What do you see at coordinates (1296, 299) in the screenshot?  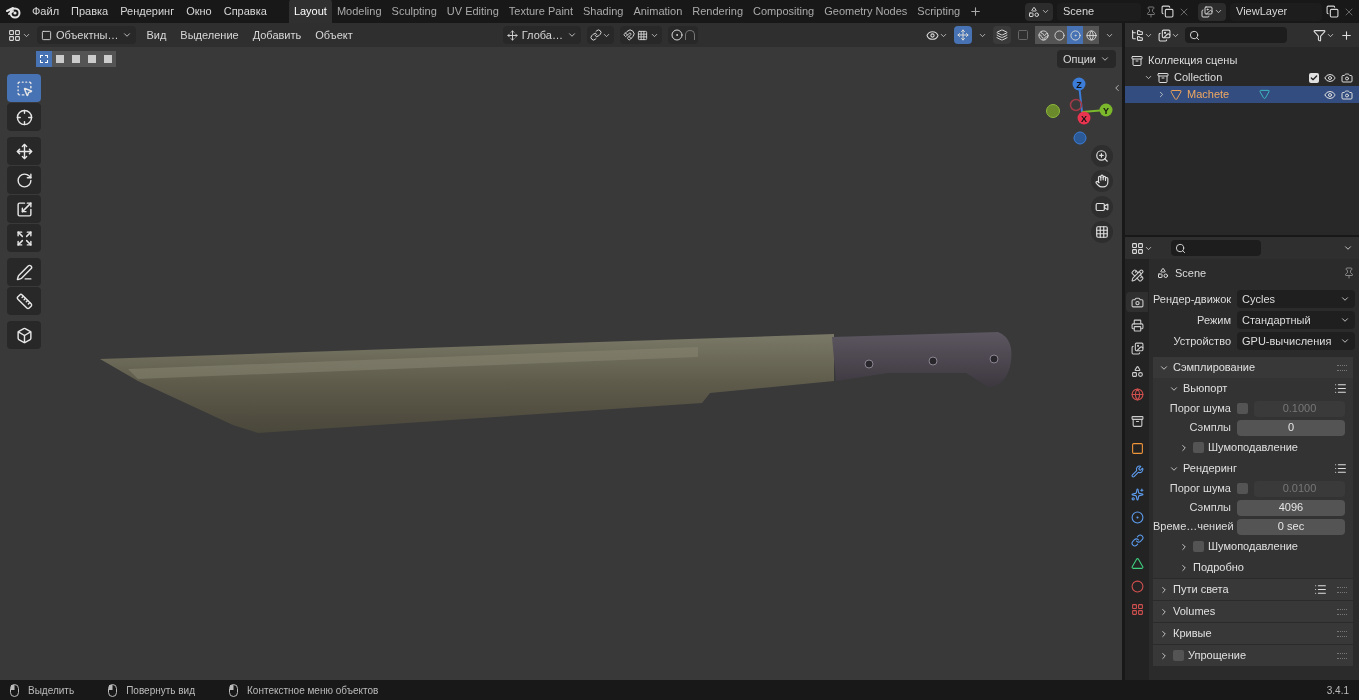 I see `dropdown-field: Cycles` at bounding box center [1296, 299].